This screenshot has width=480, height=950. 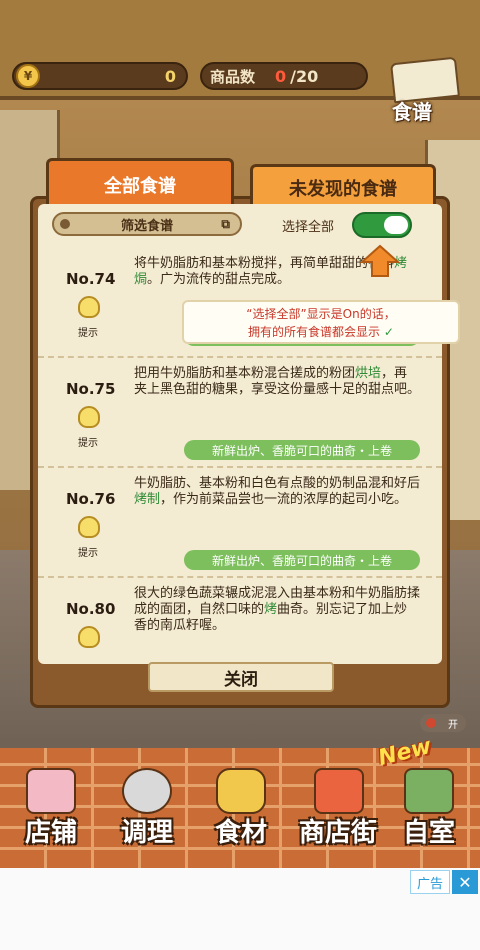 I want to click on recipe-highlight: 烘培, so click(x=368, y=373).